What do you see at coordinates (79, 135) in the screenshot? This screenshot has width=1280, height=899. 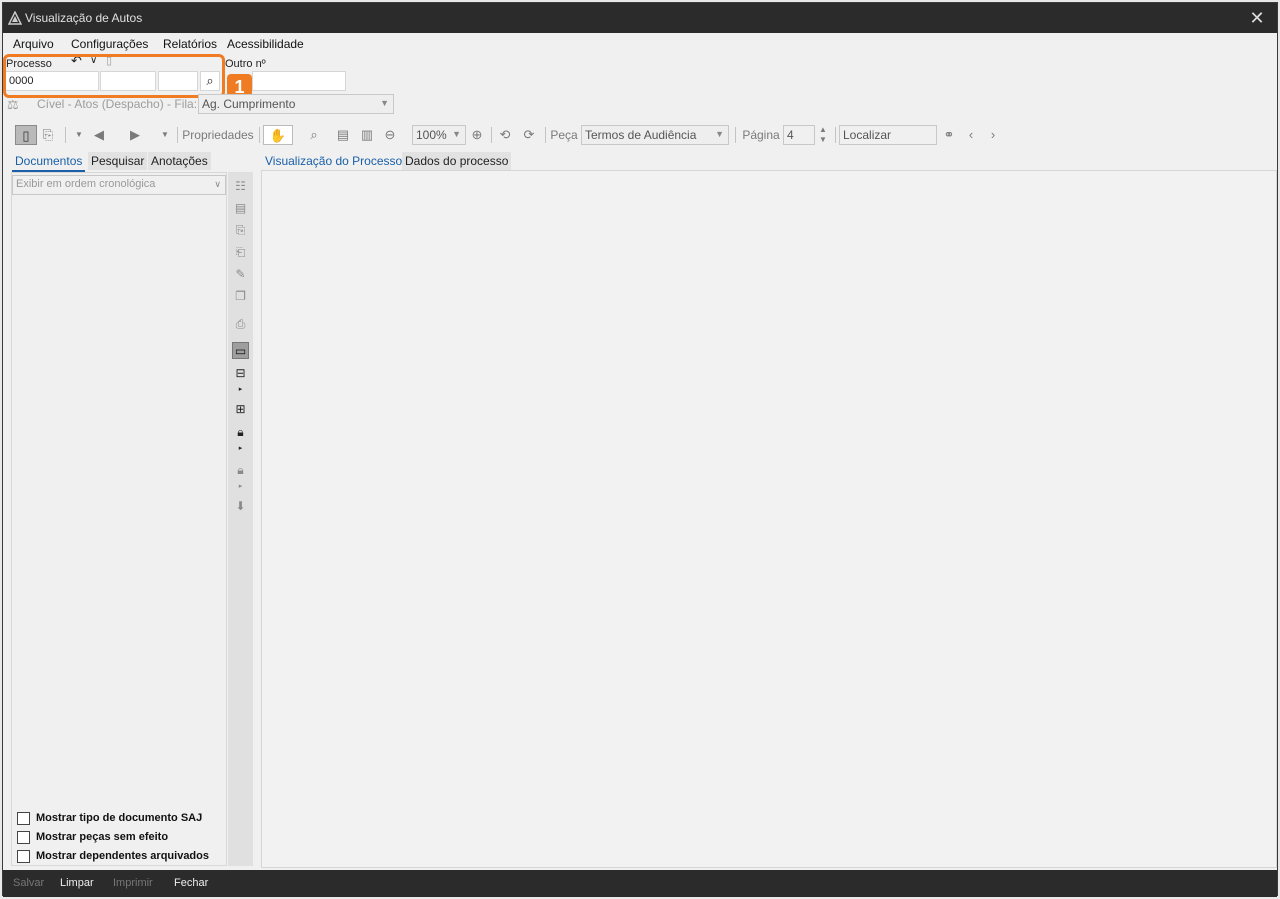 I see `history-back-dropdown: ▼` at bounding box center [79, 135].